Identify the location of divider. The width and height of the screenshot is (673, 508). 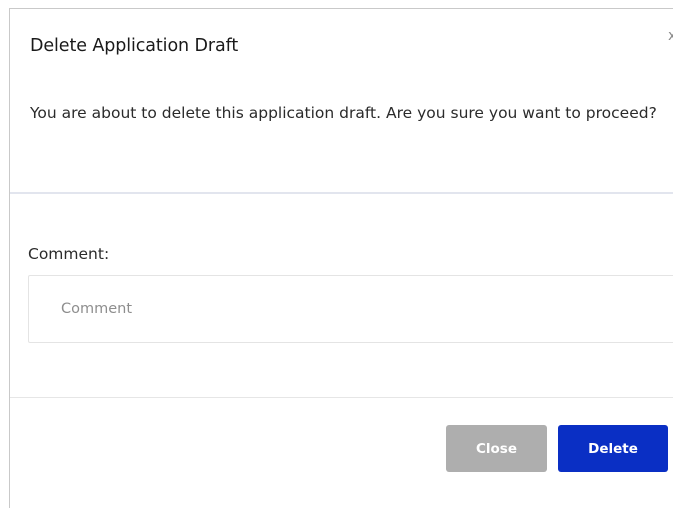
(341, 193).